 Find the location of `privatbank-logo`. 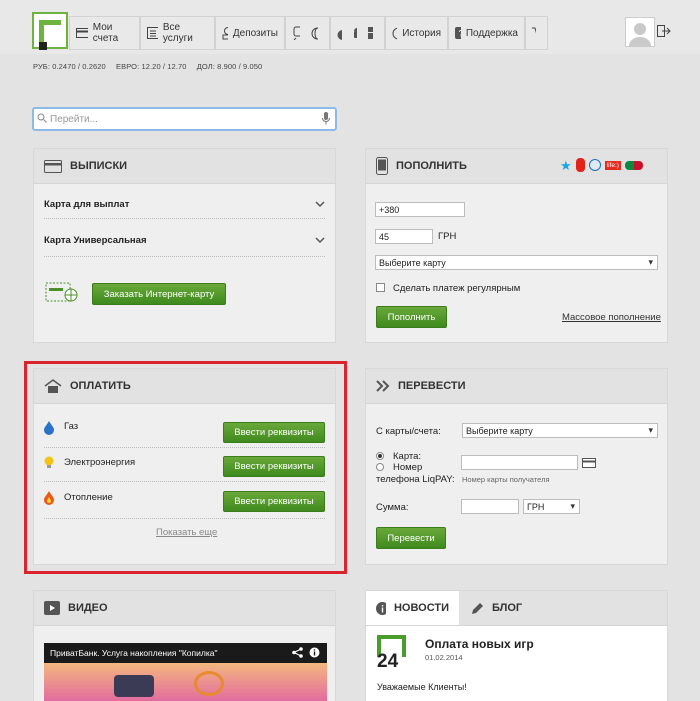

privatbank-logo is located at coordinates (50, 31).